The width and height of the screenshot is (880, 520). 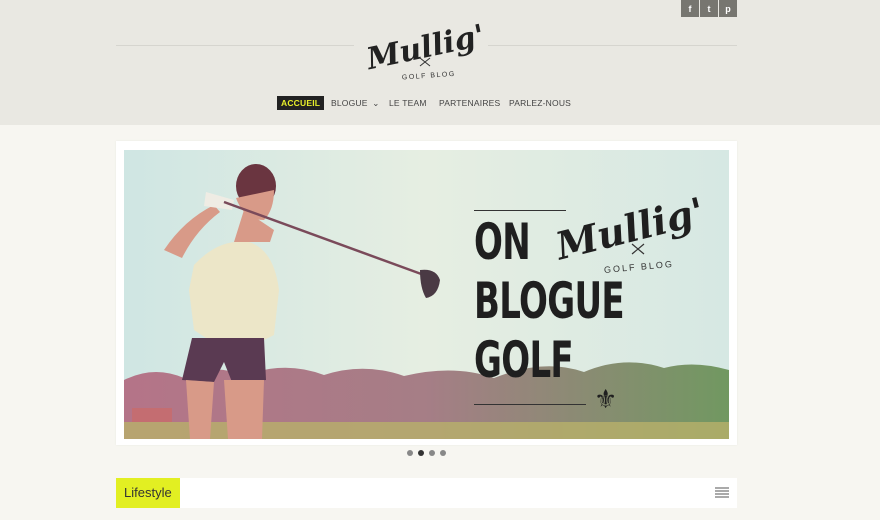 I want to click on chevron-down-icon: ⌄, so click(x=376, y=103).